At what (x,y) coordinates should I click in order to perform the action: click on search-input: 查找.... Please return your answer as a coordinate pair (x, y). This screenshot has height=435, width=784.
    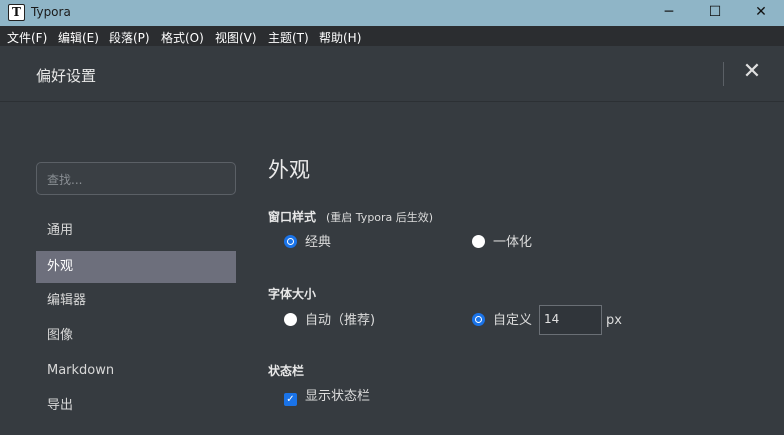
    Looking at the image, I should click on (136, 178).